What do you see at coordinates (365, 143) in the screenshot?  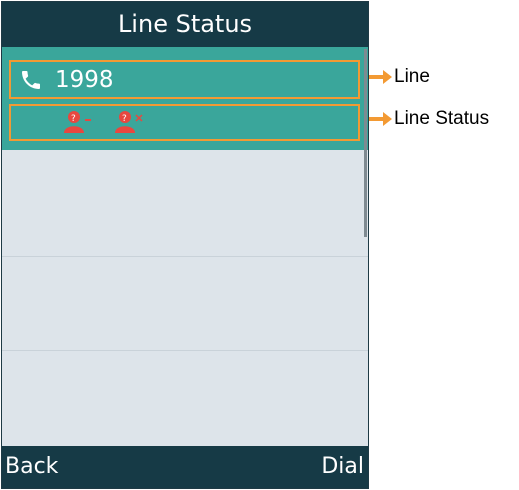 I see `scrollbar` at bounding box center [365, 143].